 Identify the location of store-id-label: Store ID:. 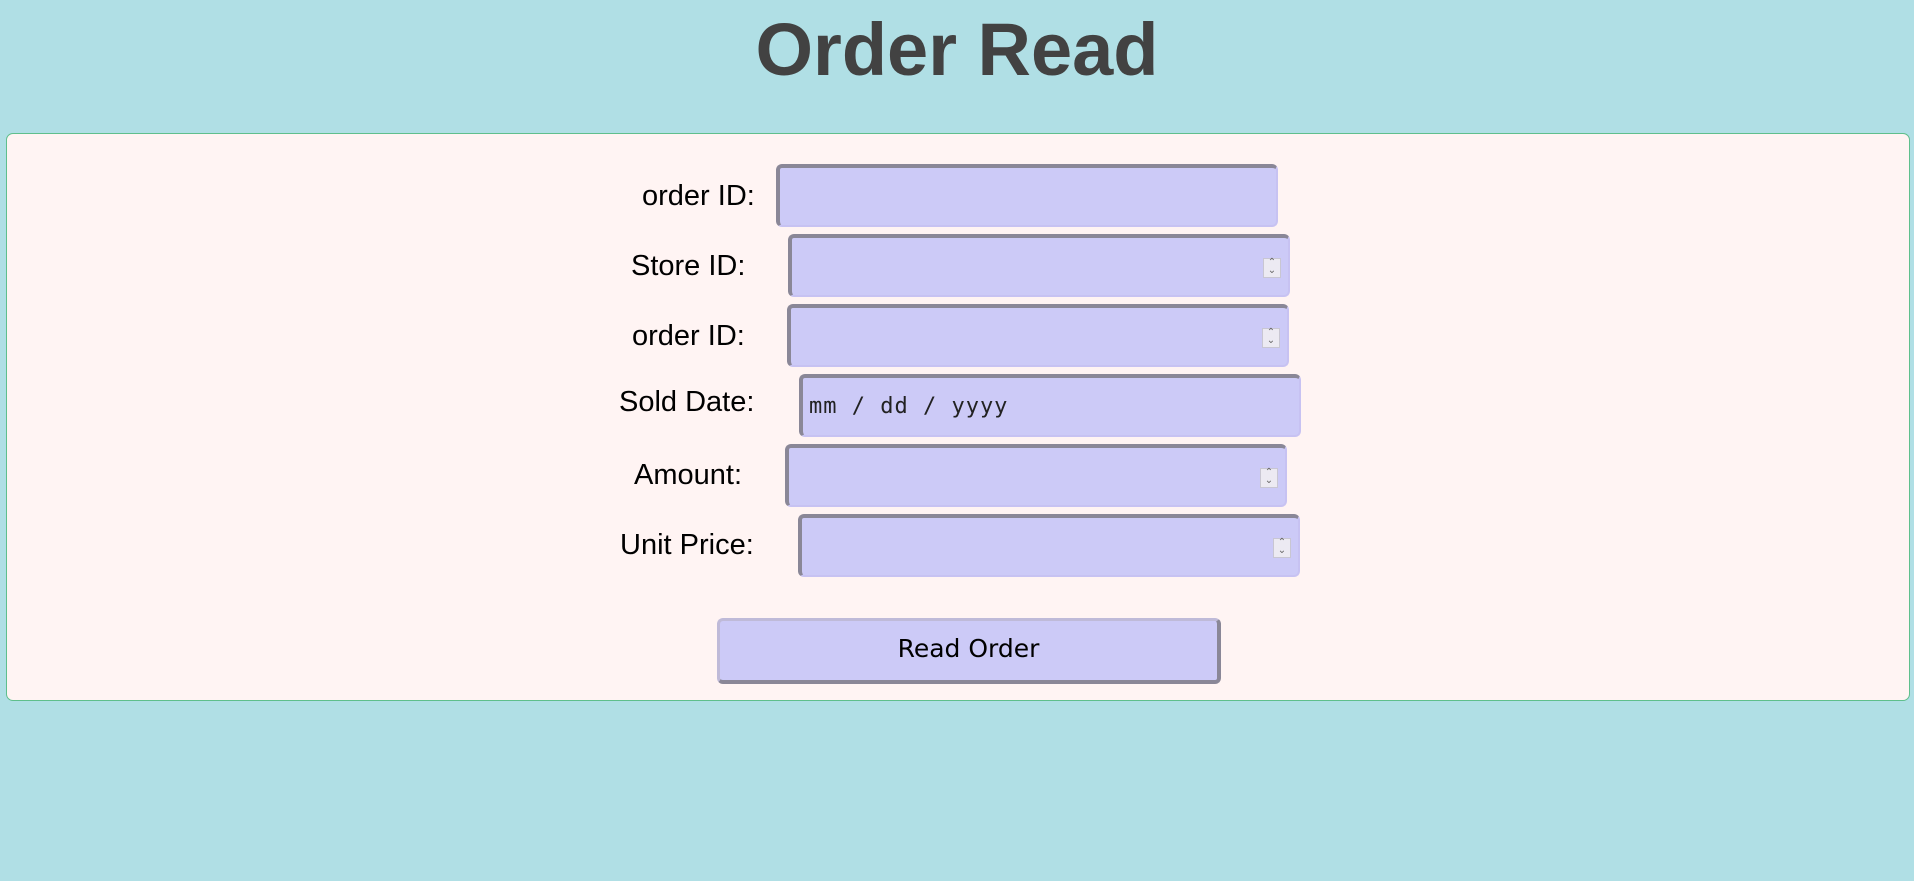
(688, 266).